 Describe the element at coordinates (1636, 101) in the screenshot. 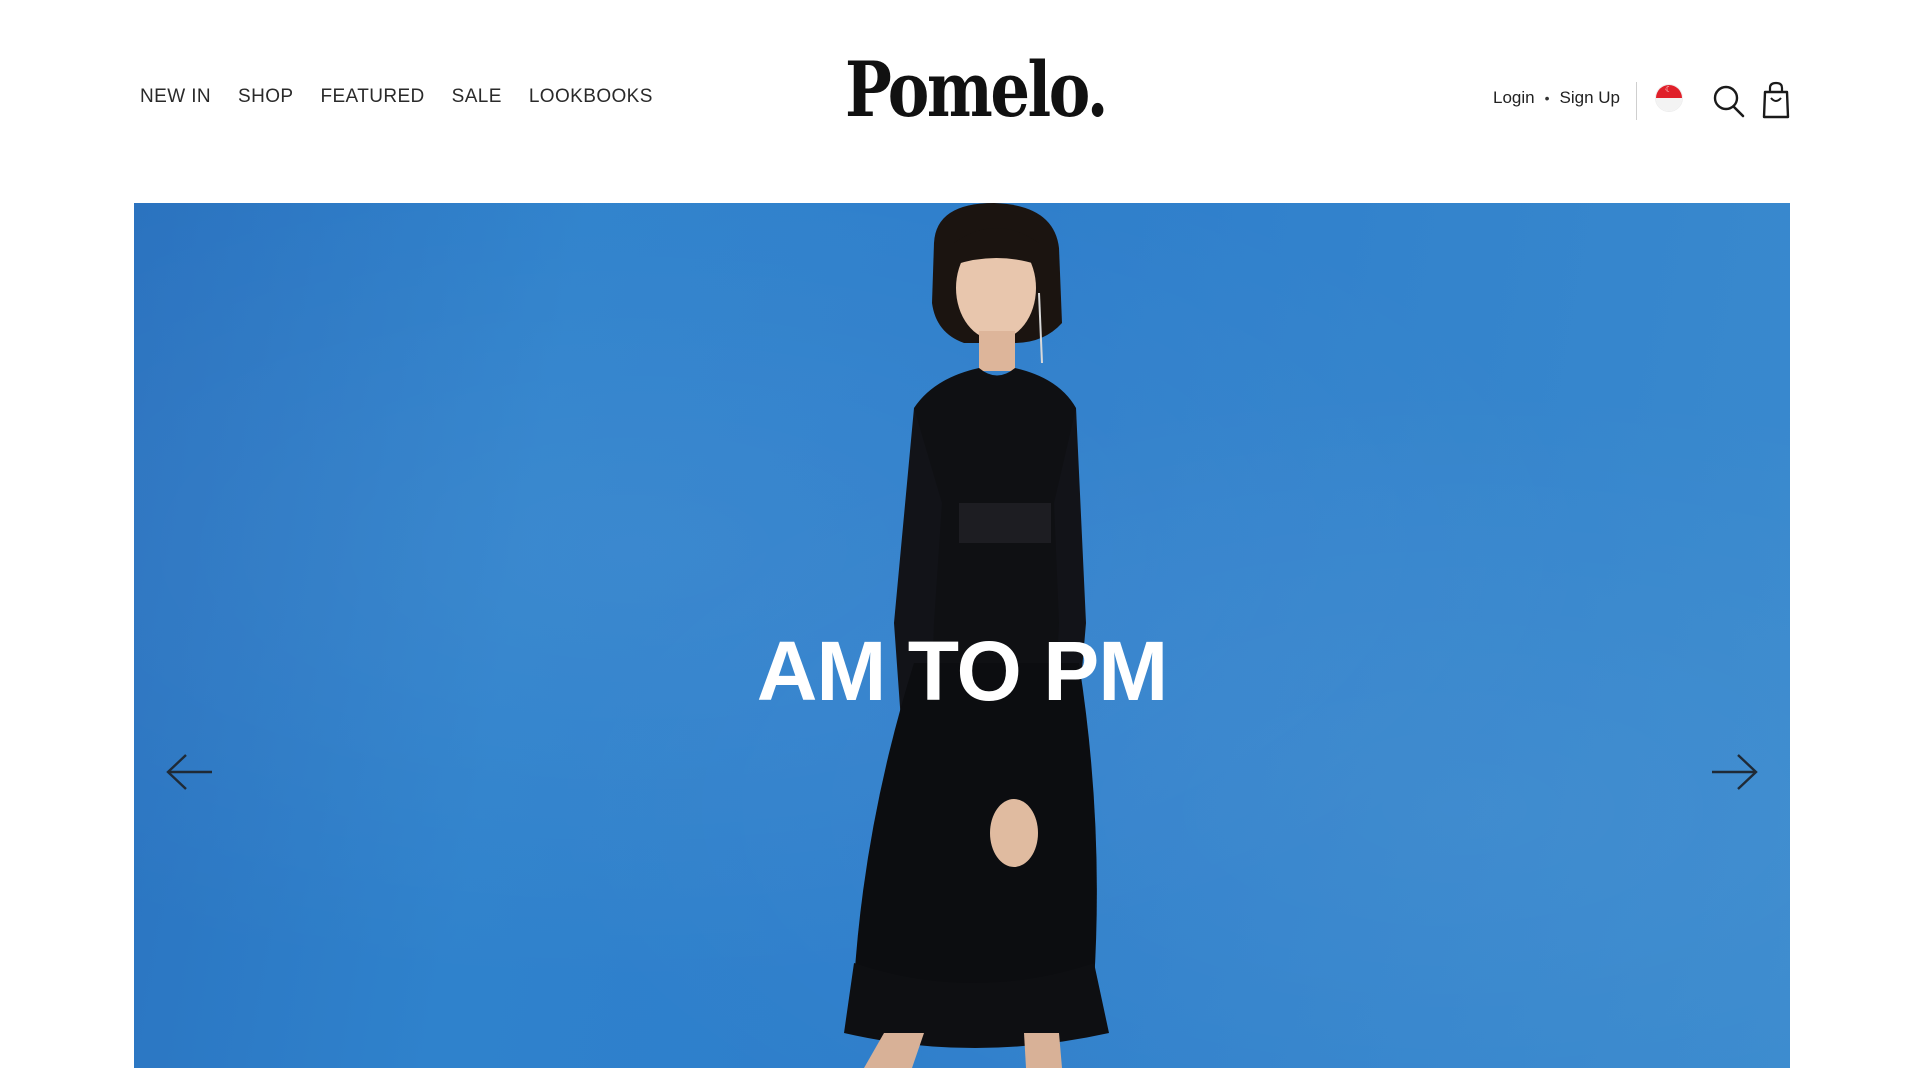

I see `header-divider` at that location.